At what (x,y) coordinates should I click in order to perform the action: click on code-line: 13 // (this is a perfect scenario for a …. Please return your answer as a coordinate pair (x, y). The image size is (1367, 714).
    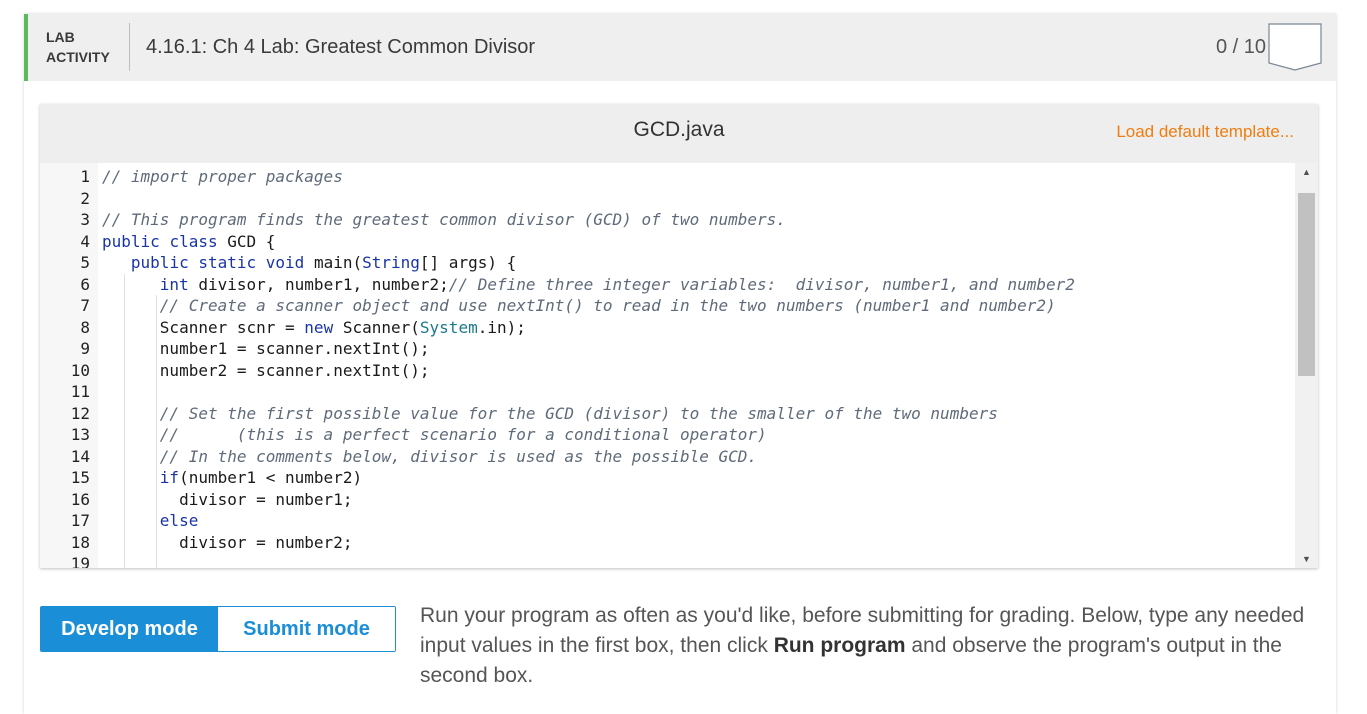
    Looking at the image, I should click on (667, 435).